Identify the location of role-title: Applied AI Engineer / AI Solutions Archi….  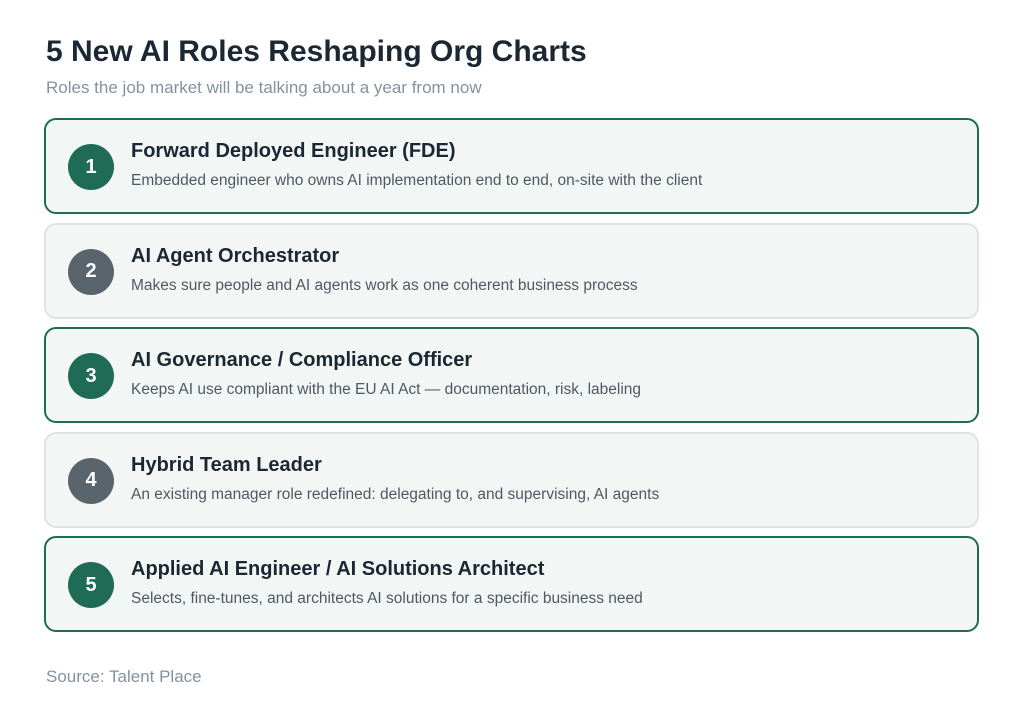
(338, 569).